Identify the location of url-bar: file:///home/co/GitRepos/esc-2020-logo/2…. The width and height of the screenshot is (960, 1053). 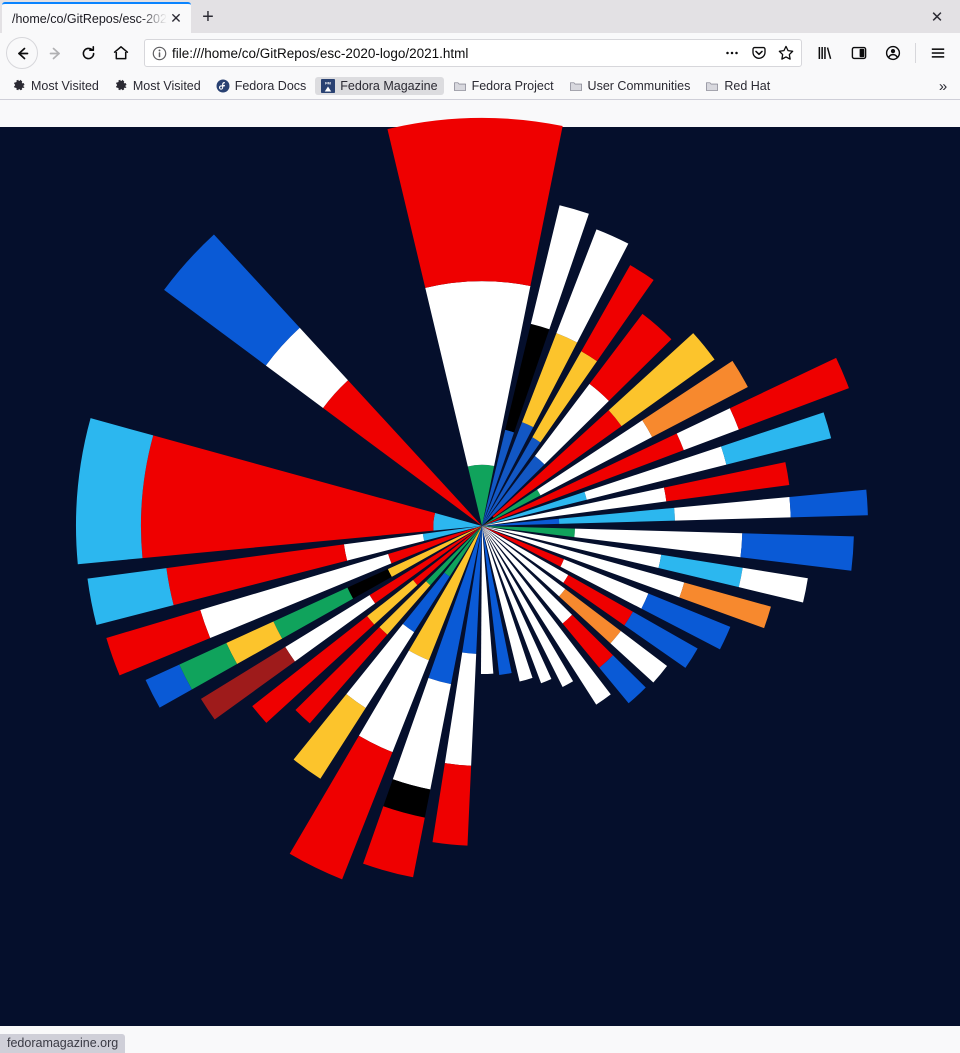
(473, 53).